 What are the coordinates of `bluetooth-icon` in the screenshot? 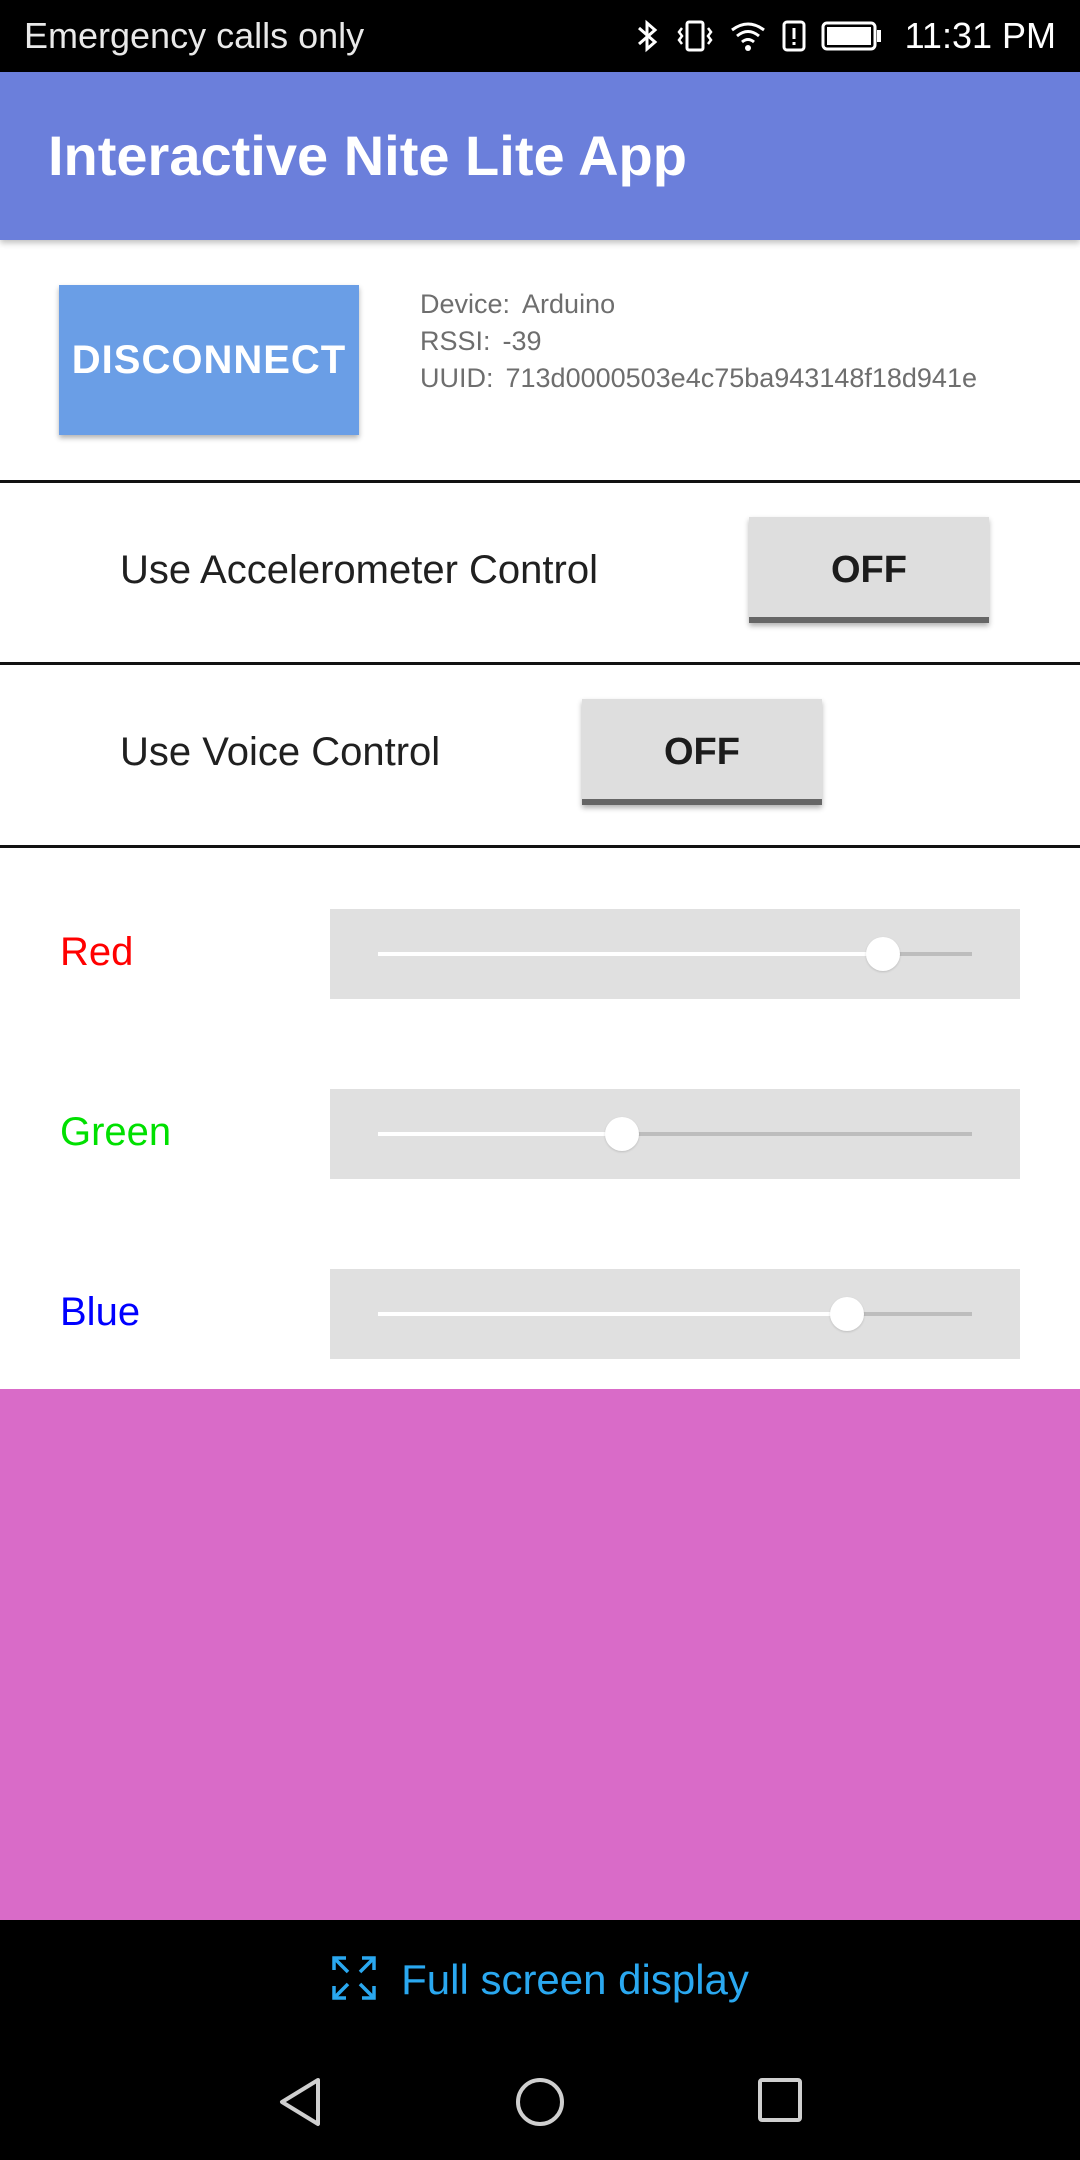 It's located at (648, 36).